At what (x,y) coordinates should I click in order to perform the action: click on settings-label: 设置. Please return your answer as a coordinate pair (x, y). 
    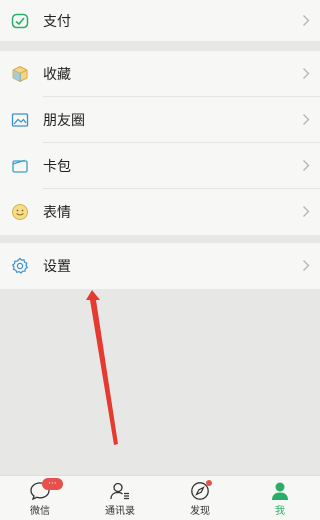
    Looking at the image, I should click on (57, 267).